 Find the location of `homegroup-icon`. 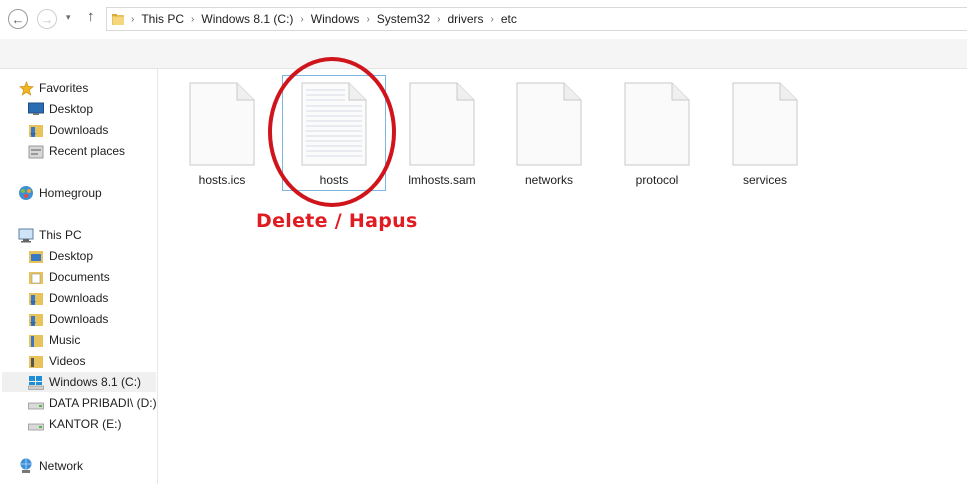

homegroup-icon is located at coordinates (26, 193).